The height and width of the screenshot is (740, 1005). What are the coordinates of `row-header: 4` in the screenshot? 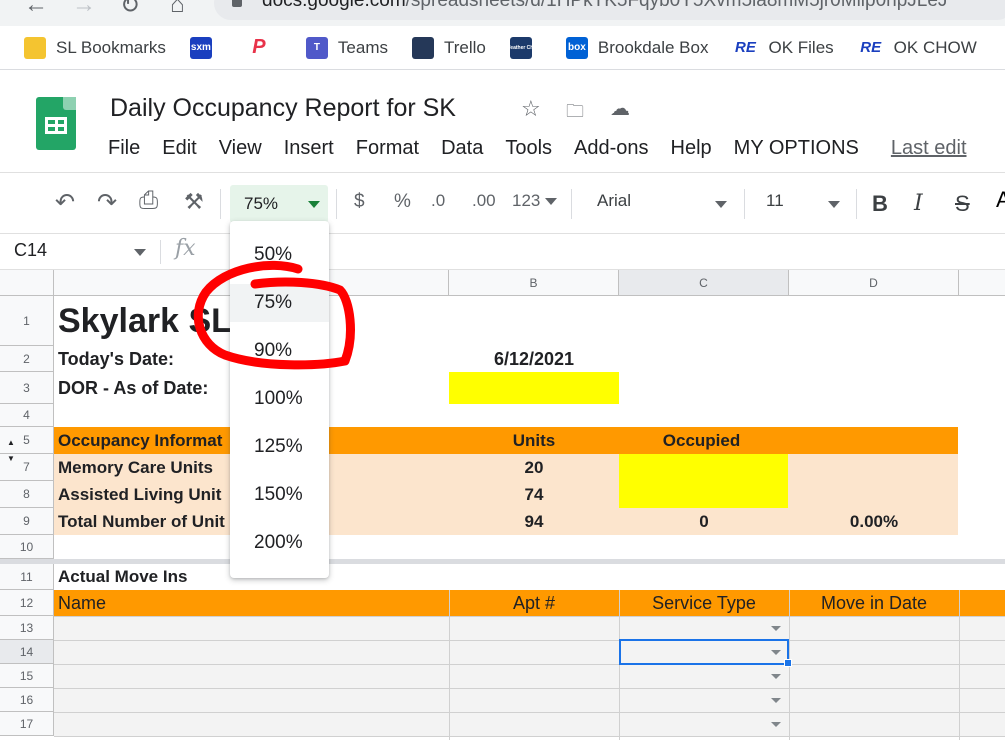 It's located at (27, 415).